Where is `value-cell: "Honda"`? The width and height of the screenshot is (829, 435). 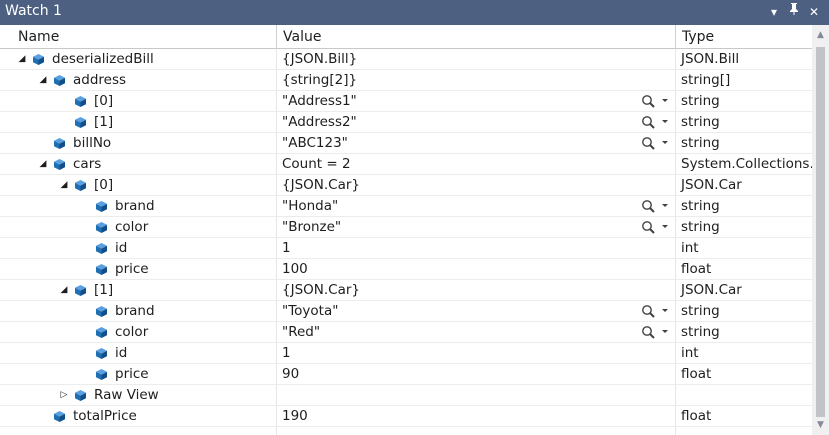
value-cell: "Honda" is located at coordinates (476, 206).